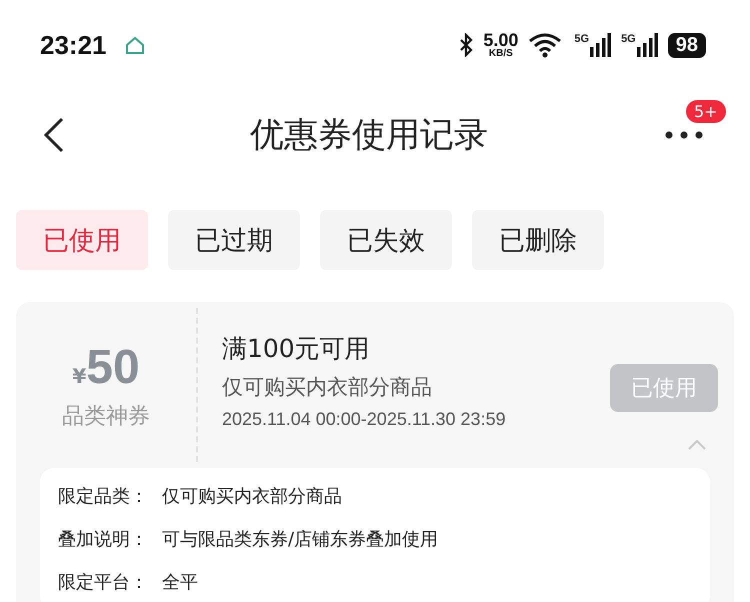 This screenshot has height=602, width=750. I want to click on speed-value: 5.00, so click(500, 40).